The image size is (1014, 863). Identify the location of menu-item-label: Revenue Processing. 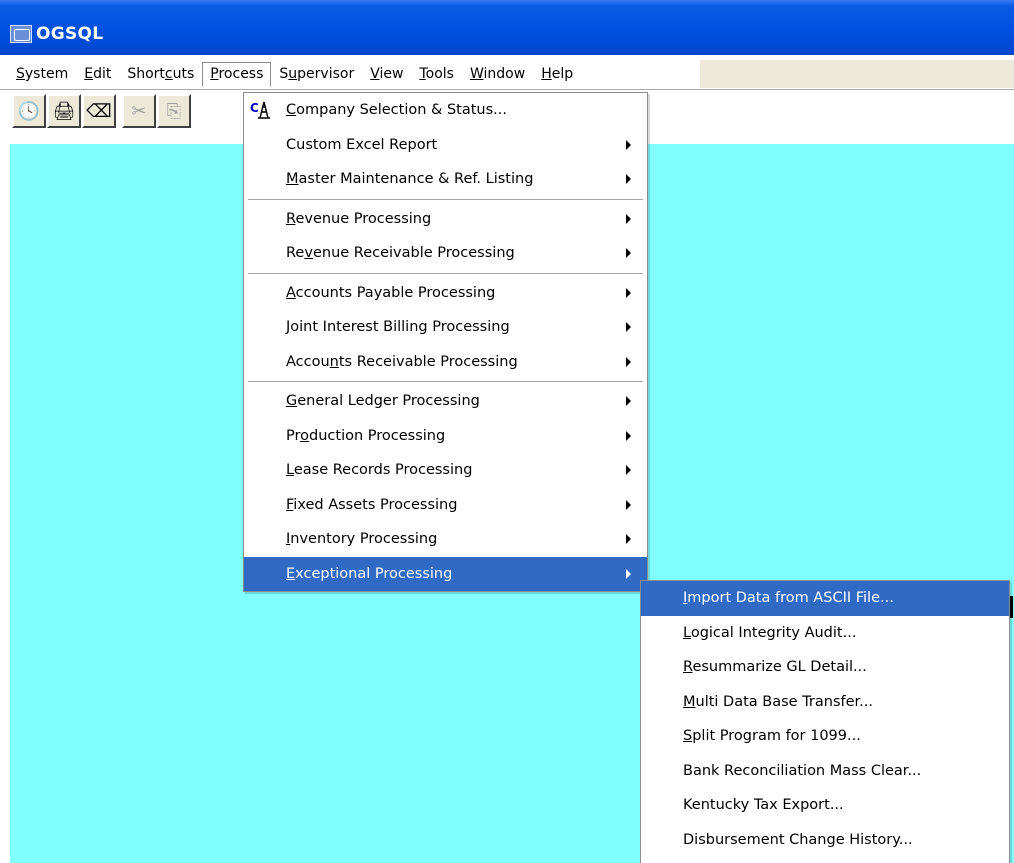
(359, 218).